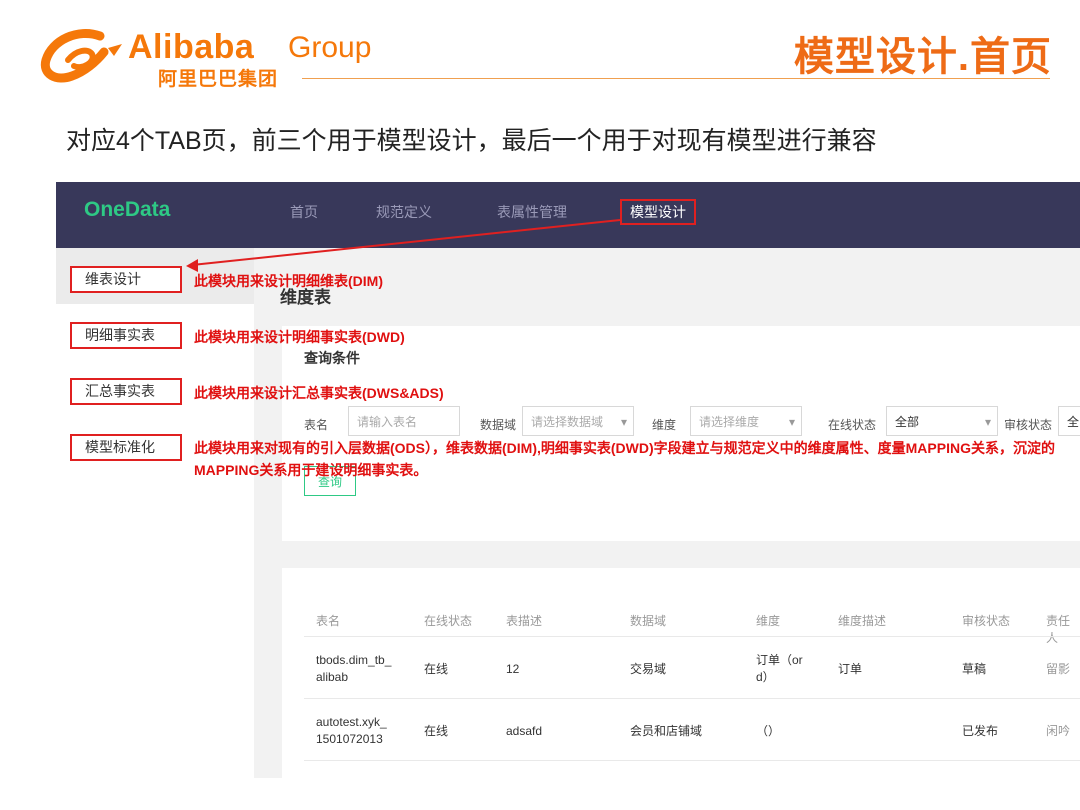  Describe the element at coordinates (666, 731) in the screenshot. I see `table-cell: 会员和店铺域` at that location.